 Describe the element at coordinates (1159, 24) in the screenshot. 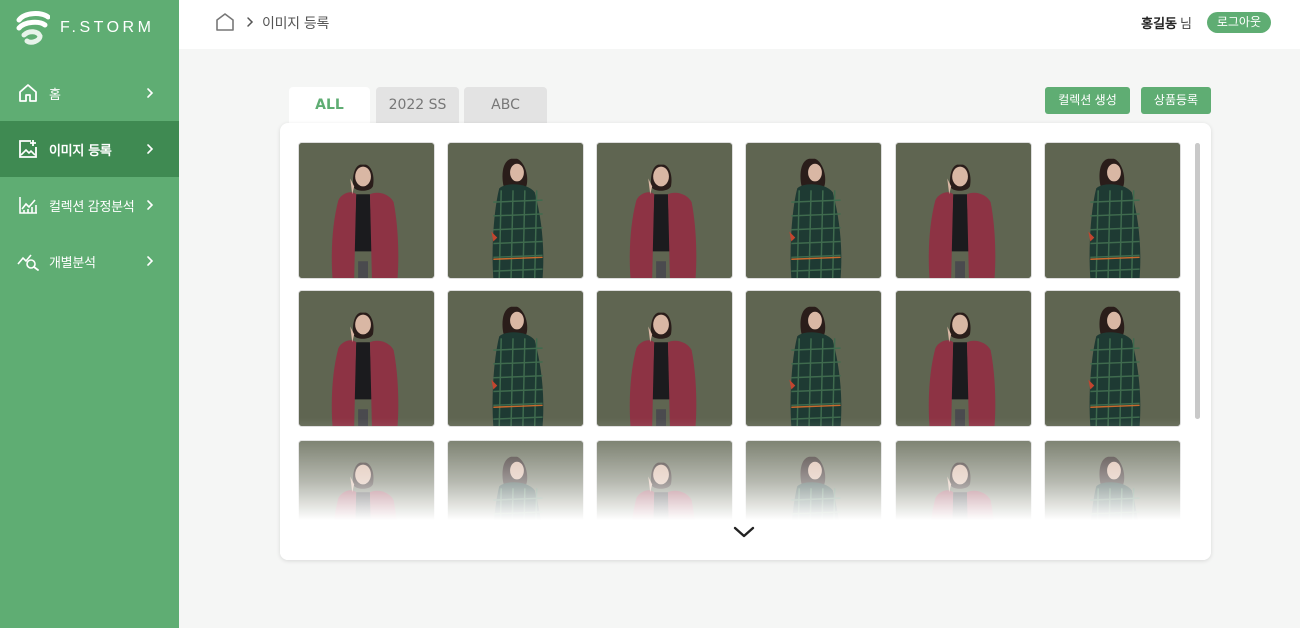

I see `user-name: 홍길동` at that location.